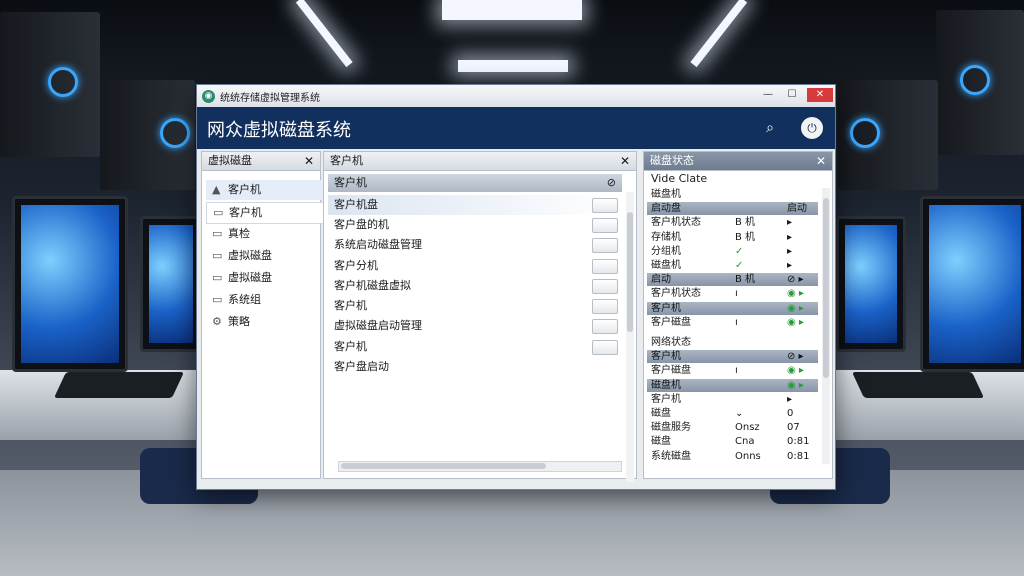 This screenshot has height=576, width=1024. Describe the element at coordinates (790, 414) in the screenshot. I see `status-row-indicator: 0` at that location.